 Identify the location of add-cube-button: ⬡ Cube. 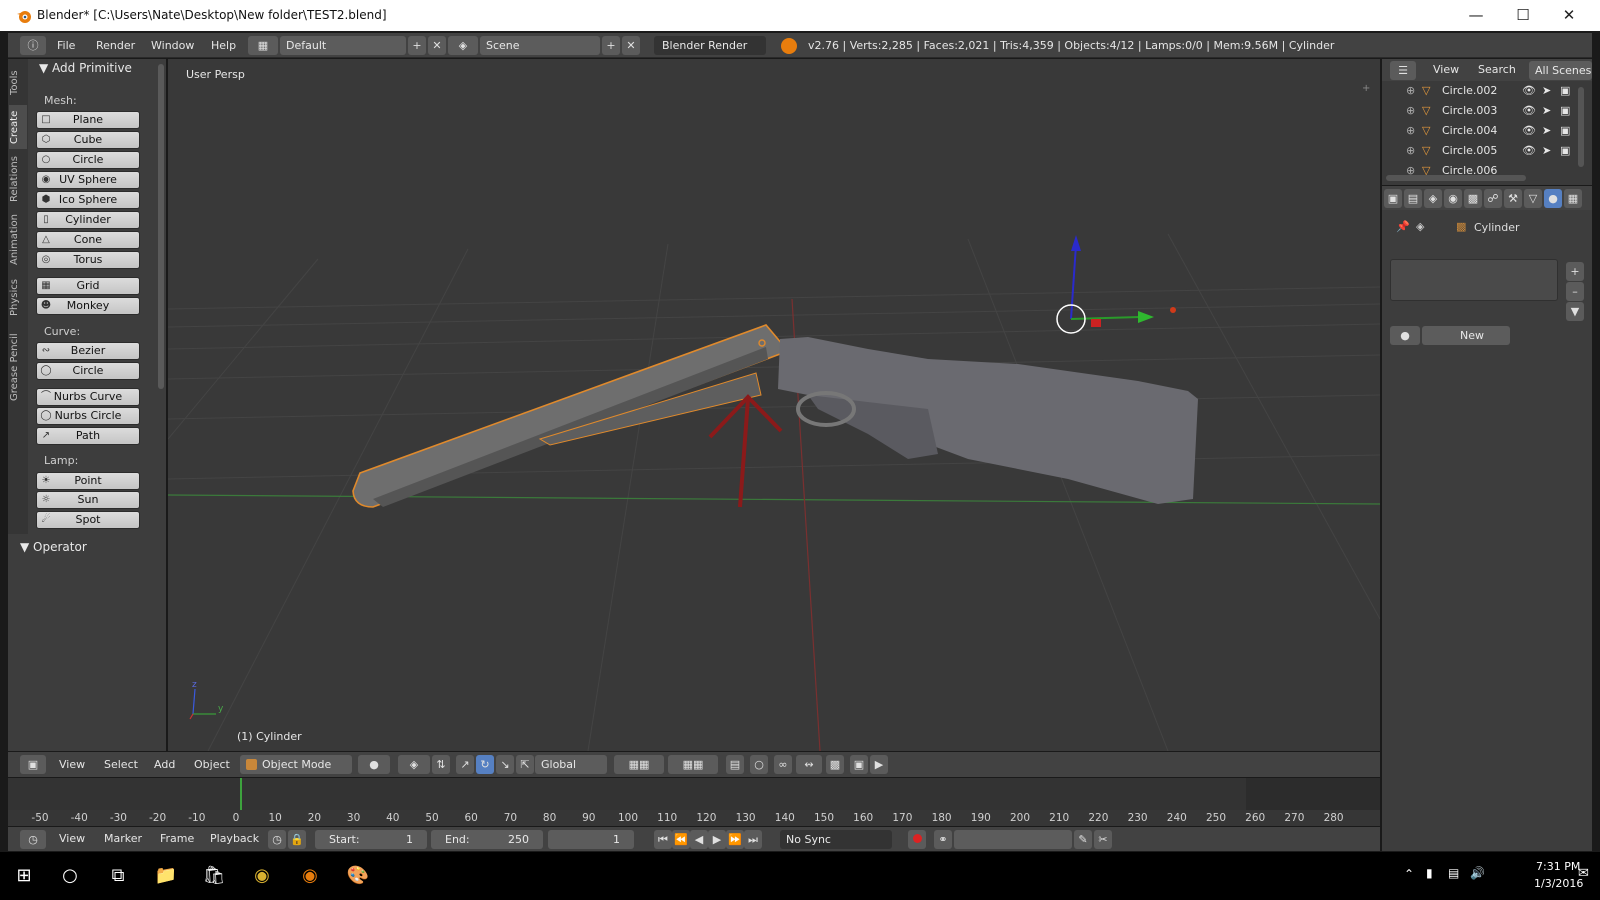
(88, 140).